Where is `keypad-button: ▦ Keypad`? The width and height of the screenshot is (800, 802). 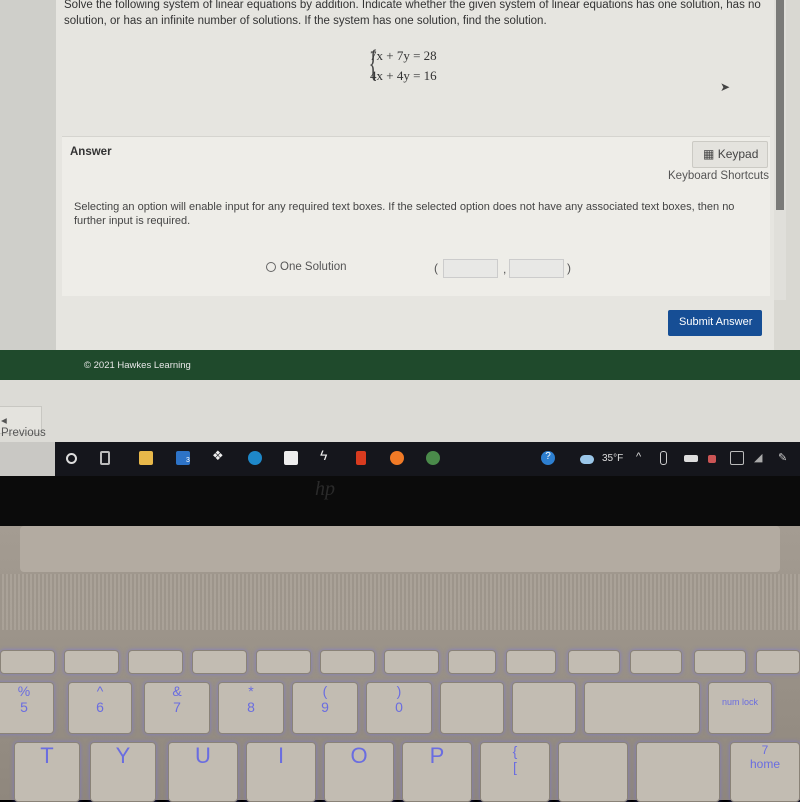 keypad-button: ▦ Keypad is located at coordinates (730, 154).